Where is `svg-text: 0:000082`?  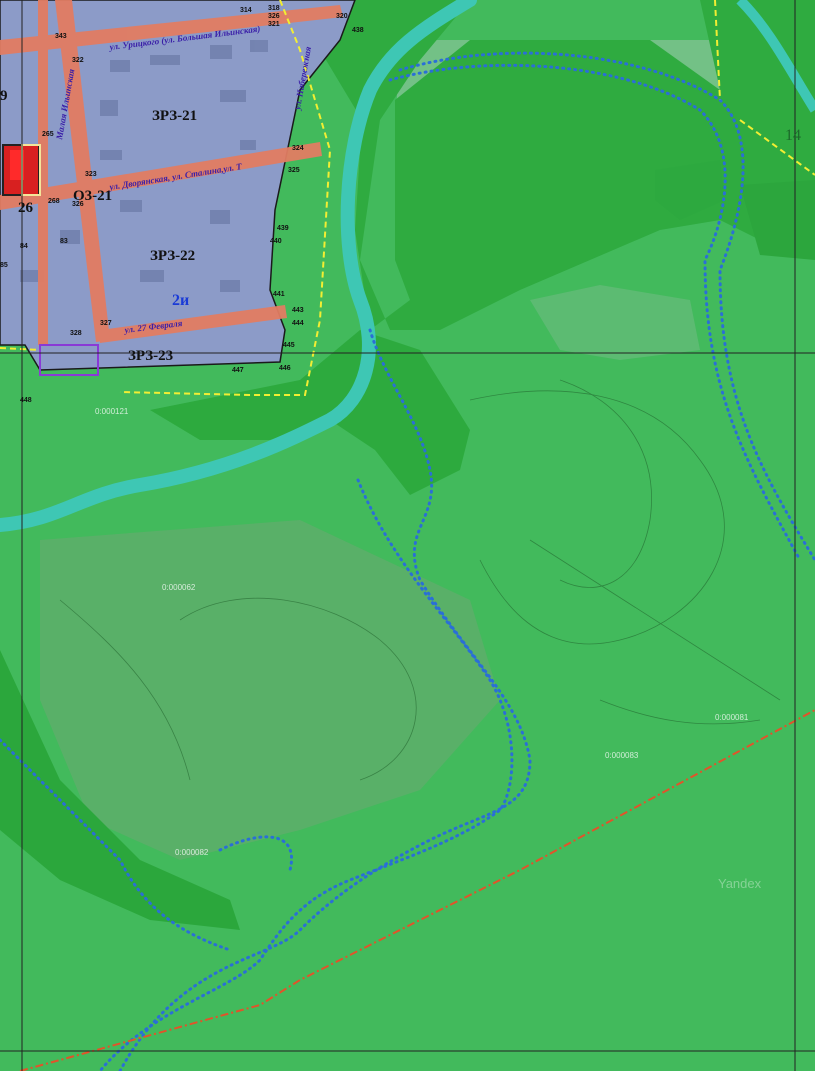 svg-text: 0:000082 is located at coordinates (192, 852).